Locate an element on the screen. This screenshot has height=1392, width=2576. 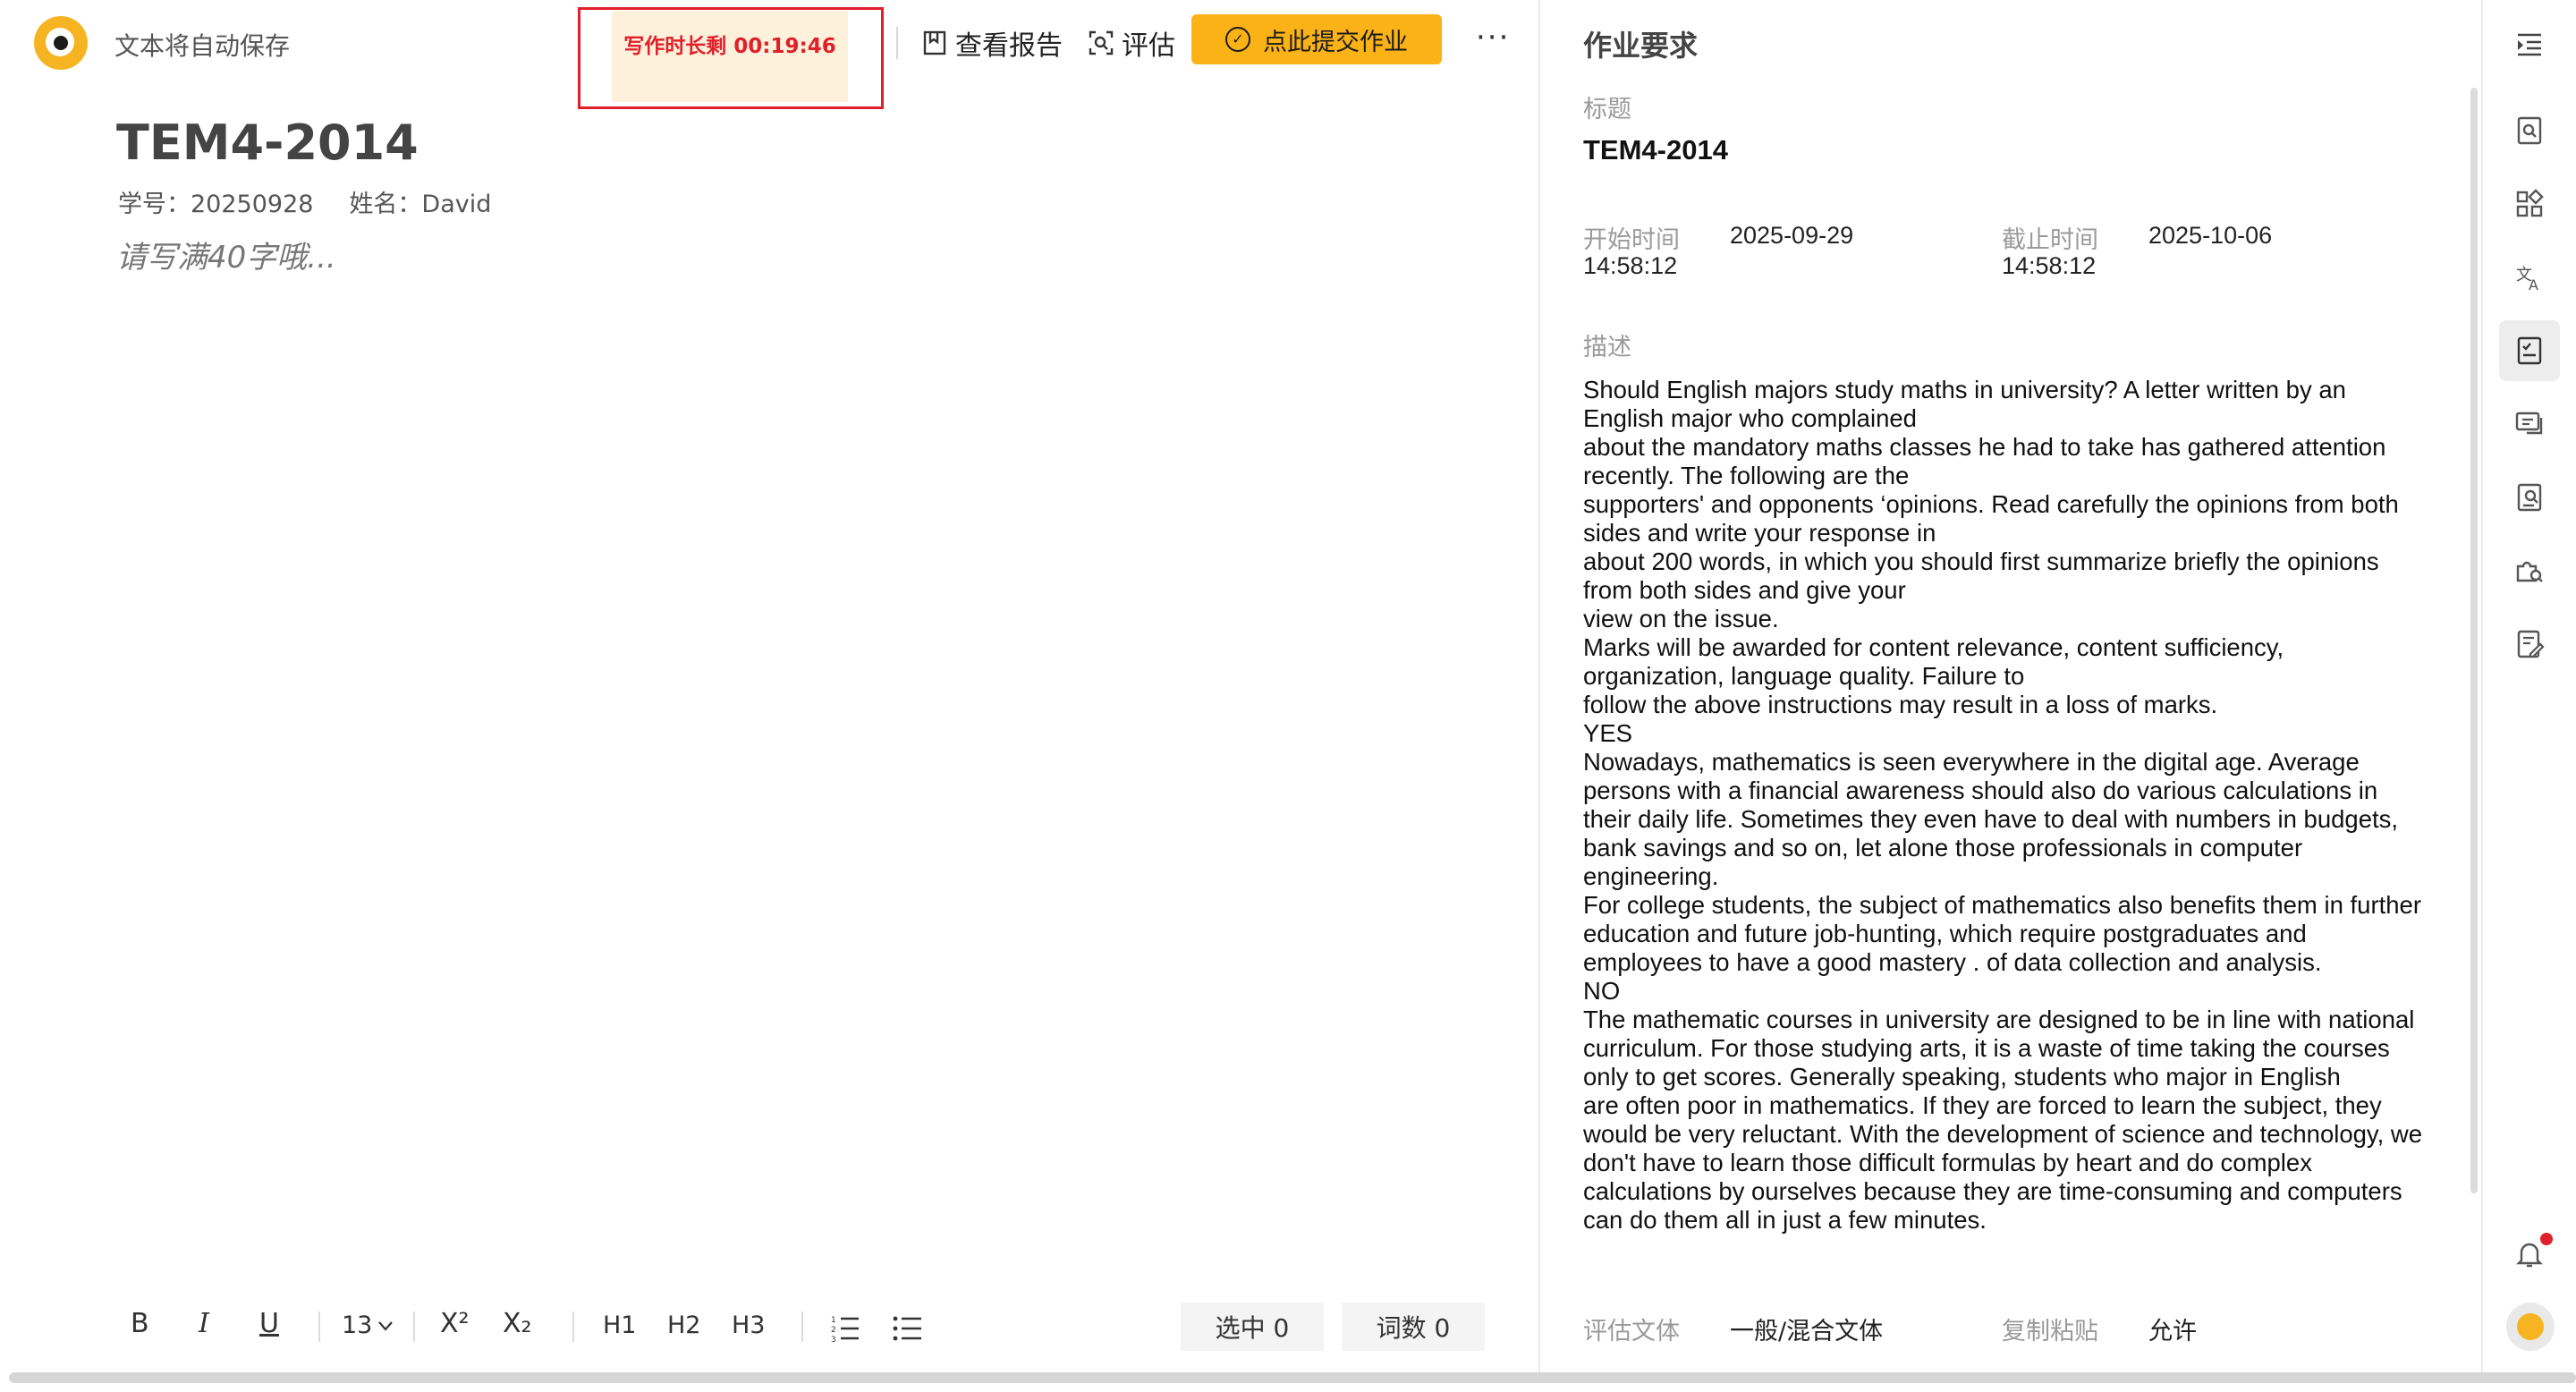
review-icon is located at coordinates (2529, 497).